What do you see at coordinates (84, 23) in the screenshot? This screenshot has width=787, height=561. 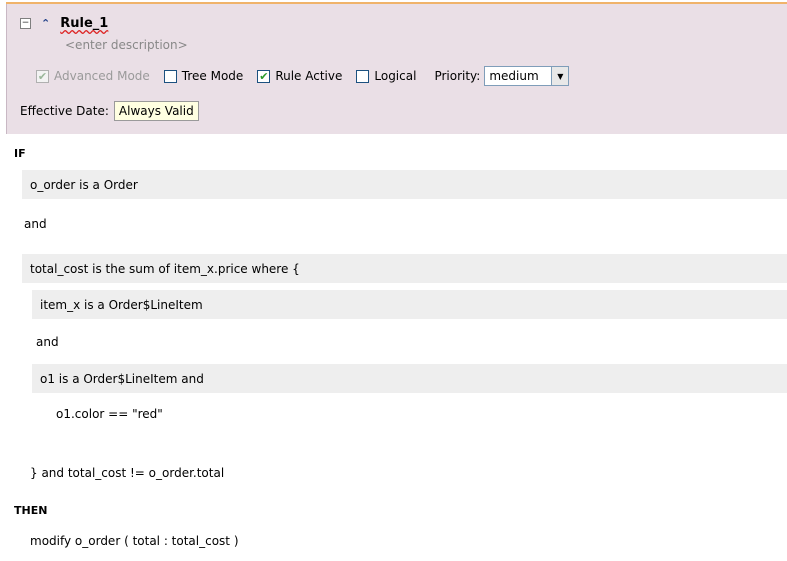 I see `rule-name: Rule_1` at bounding box center [84, 23].